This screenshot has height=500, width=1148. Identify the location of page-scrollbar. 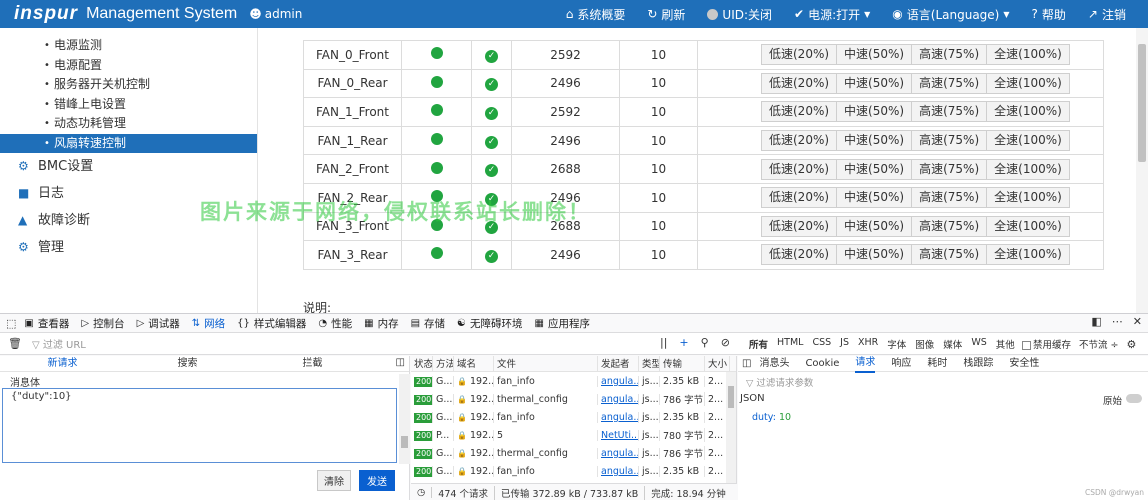
(1142, 170).